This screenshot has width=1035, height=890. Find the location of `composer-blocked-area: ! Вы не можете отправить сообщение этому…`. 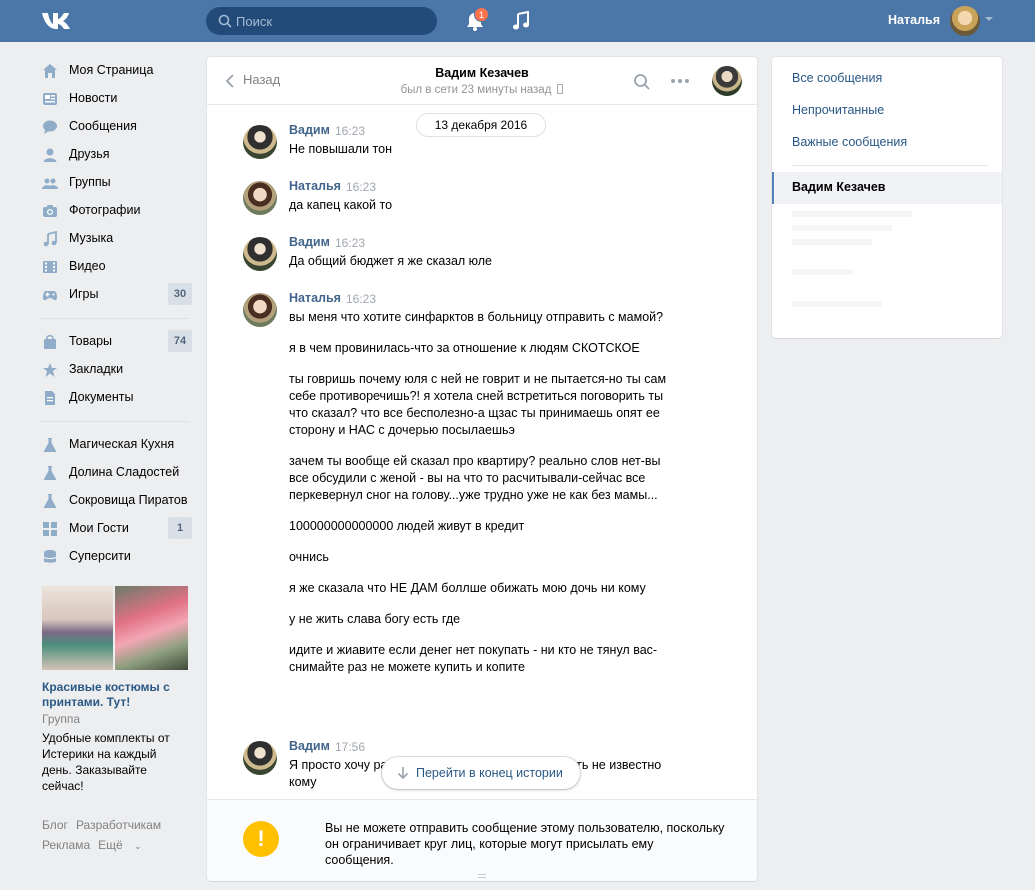

composer-blocked-area: ! Вы не можете отправить сообщение этому… is located at coordinates (482, 840).